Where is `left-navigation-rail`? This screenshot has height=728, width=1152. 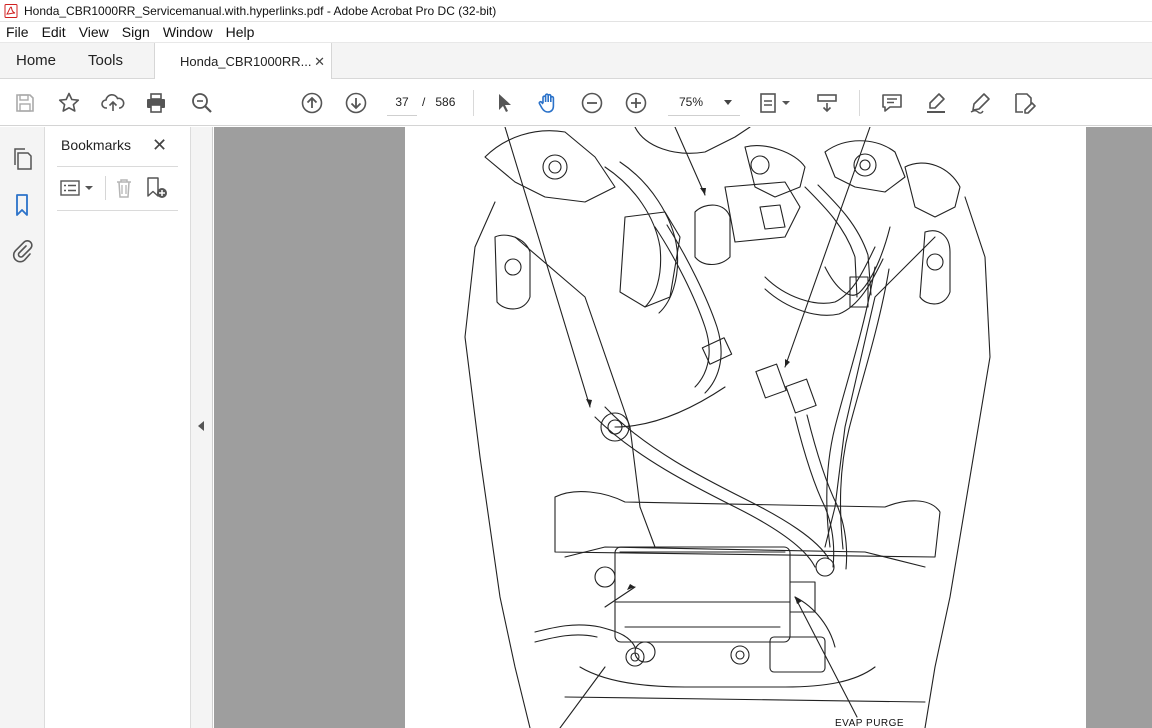
left-navigation-rail is located at coordinates (22, 427).